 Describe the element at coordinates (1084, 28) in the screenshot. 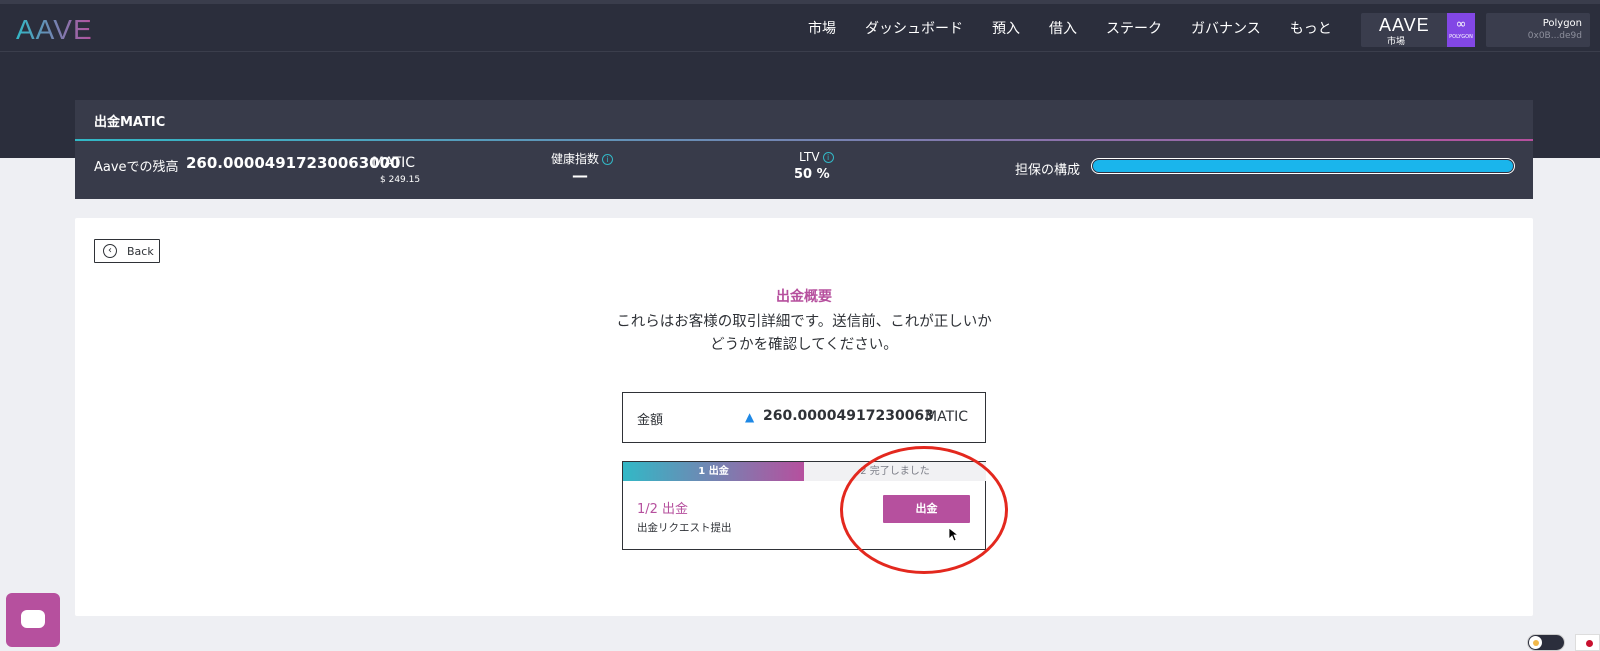

I see `main-nav: 市場 ダッシュボード 預入 借入 ステーク ガバナンス もっと` at that location.